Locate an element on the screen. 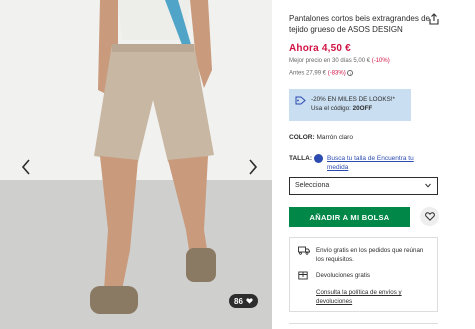 This screenshot has height=329, width=475. previous-price-discount: (-83%) is located at coordinates (336, 73).